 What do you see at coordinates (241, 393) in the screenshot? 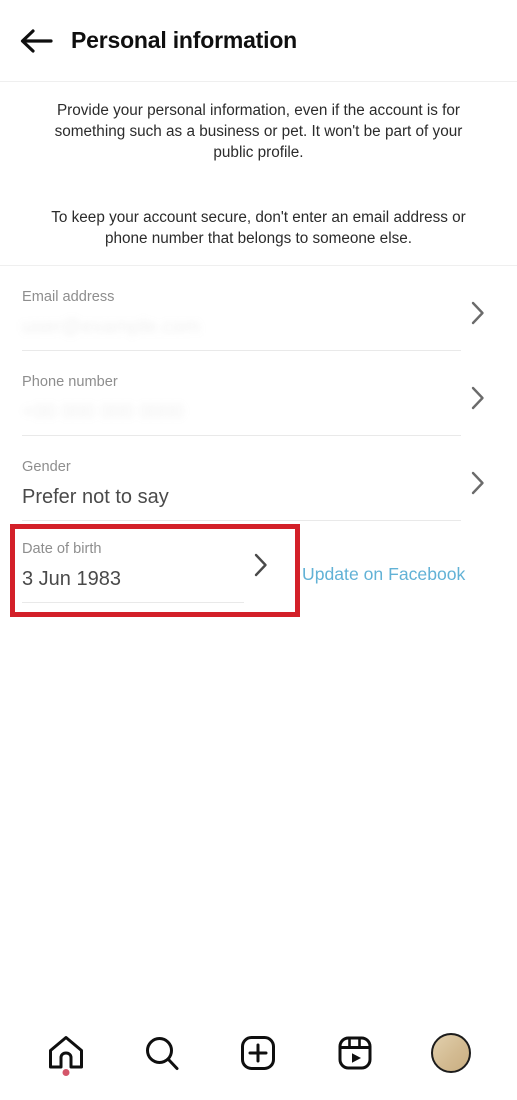
I see `field-content: Phone number +00 000 000 0000` at bounding box center [241, 393].